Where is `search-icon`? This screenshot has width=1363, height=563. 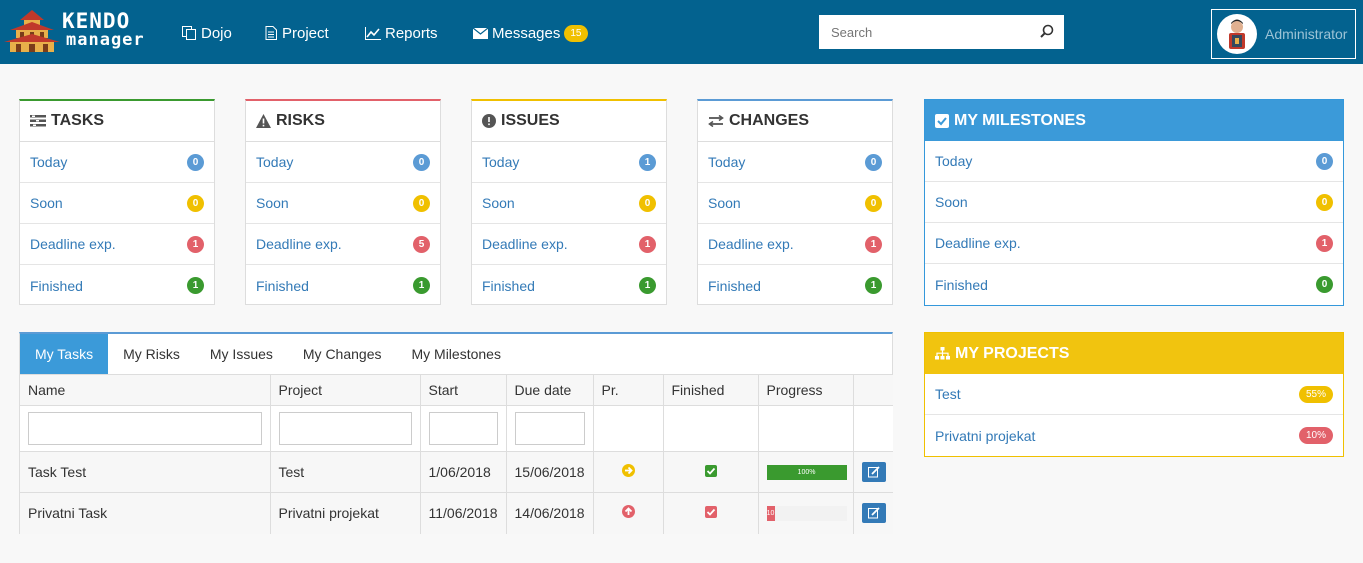
search-icon is located at coordinates (1047, 31).